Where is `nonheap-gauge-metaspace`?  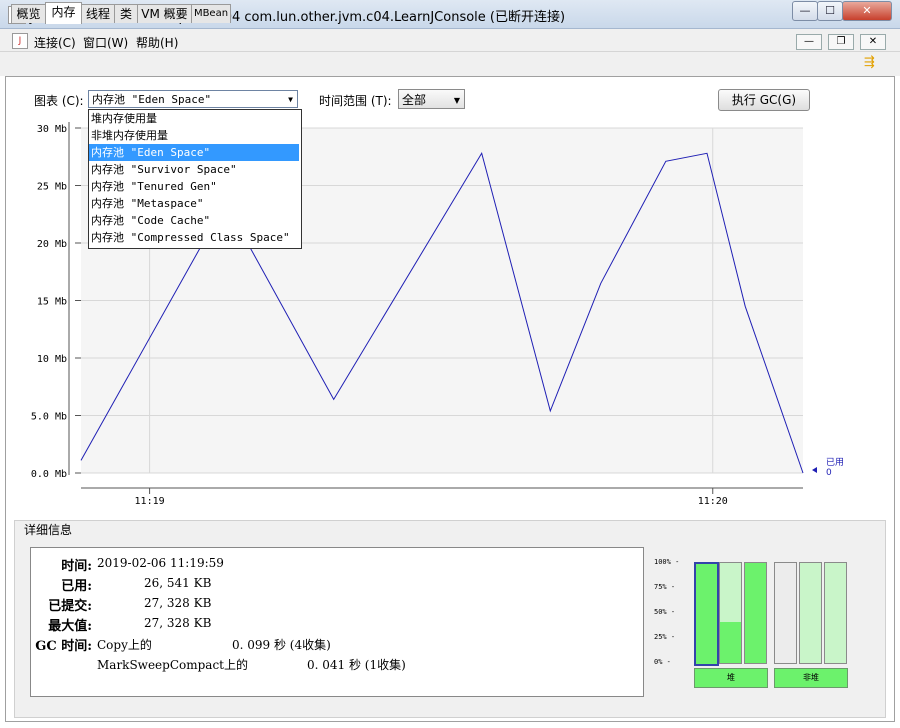 nonheap-gauge-metaspace is located at coordinates (785, 613).